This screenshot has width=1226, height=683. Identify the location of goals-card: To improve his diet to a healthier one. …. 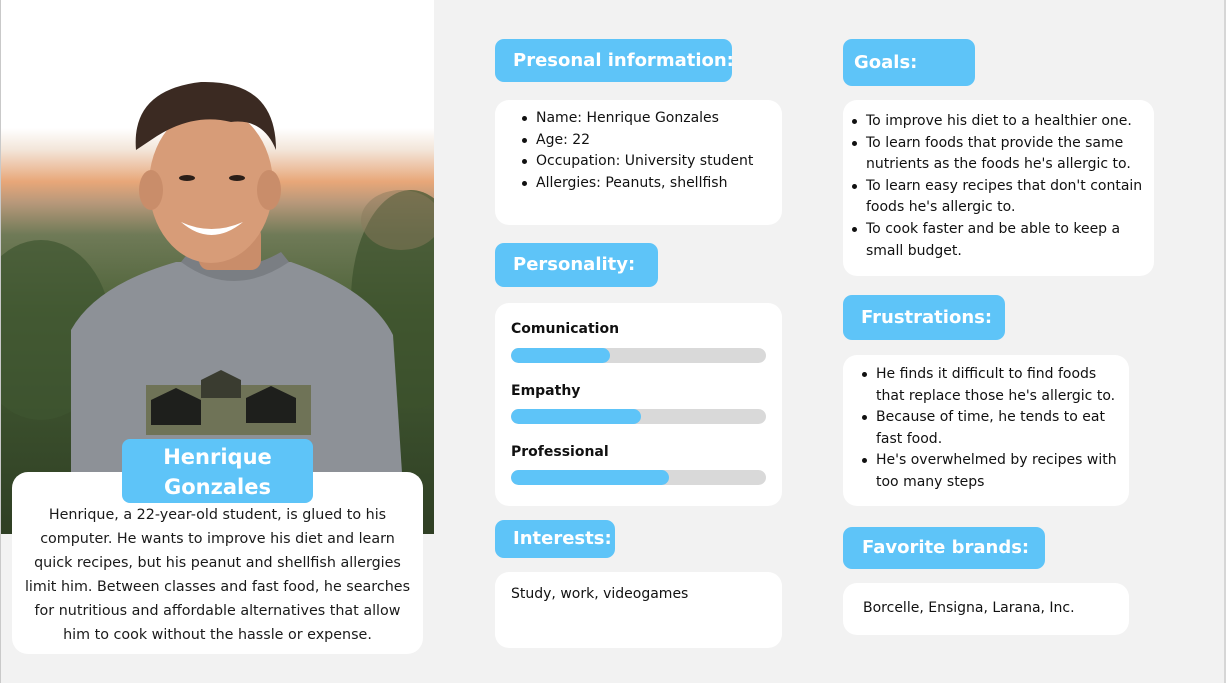
(998, 188).